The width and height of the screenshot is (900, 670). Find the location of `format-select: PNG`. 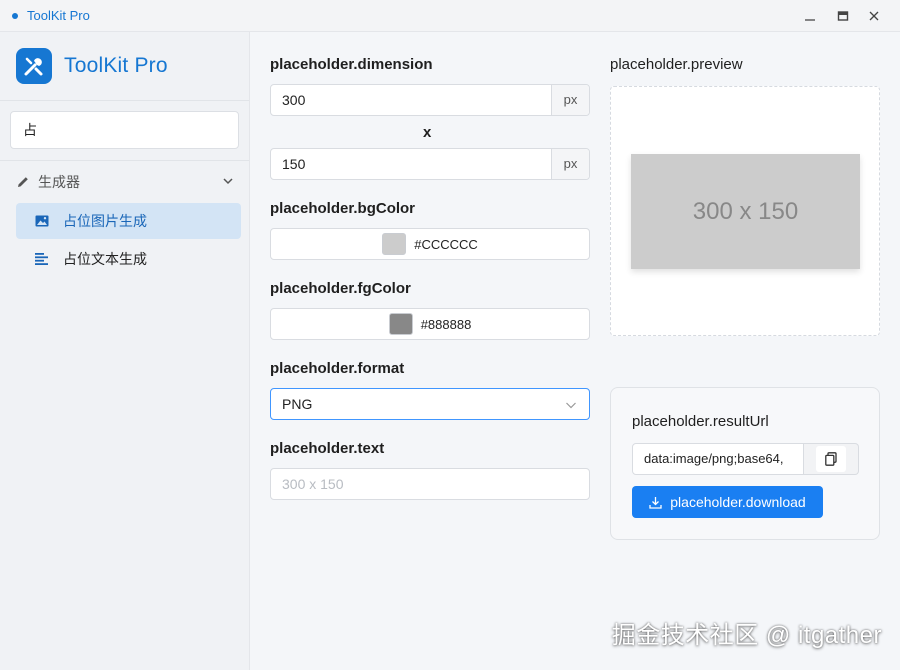

format-select: PNG is located at coordinates (430, 404).